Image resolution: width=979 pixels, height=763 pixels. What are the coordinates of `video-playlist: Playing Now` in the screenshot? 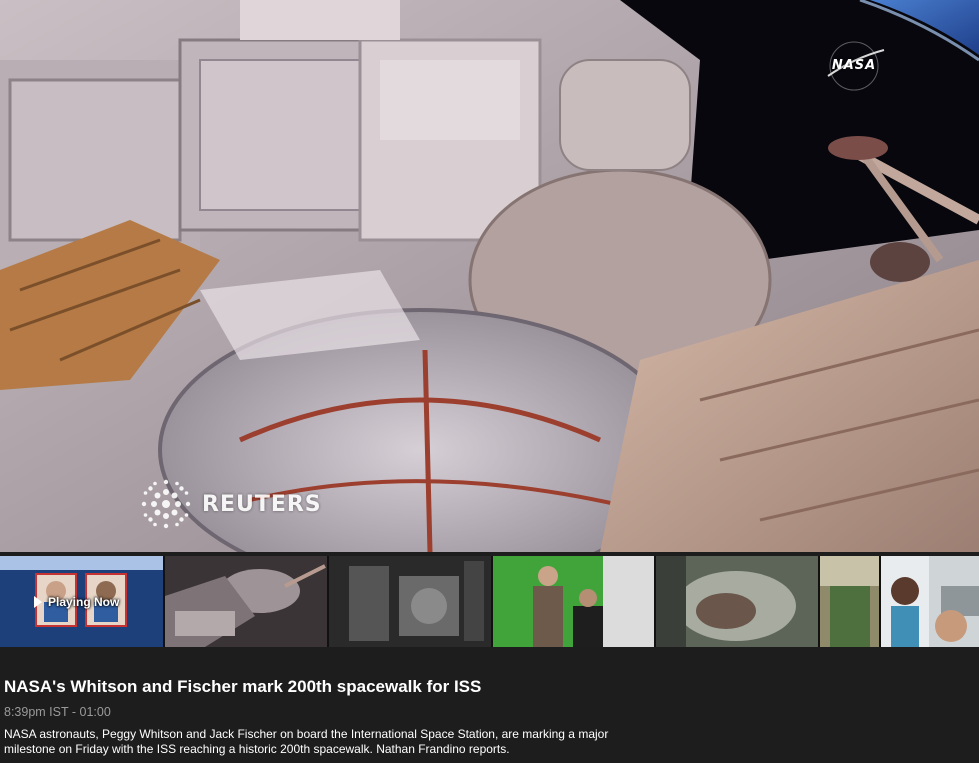 It's located at (489, 601).